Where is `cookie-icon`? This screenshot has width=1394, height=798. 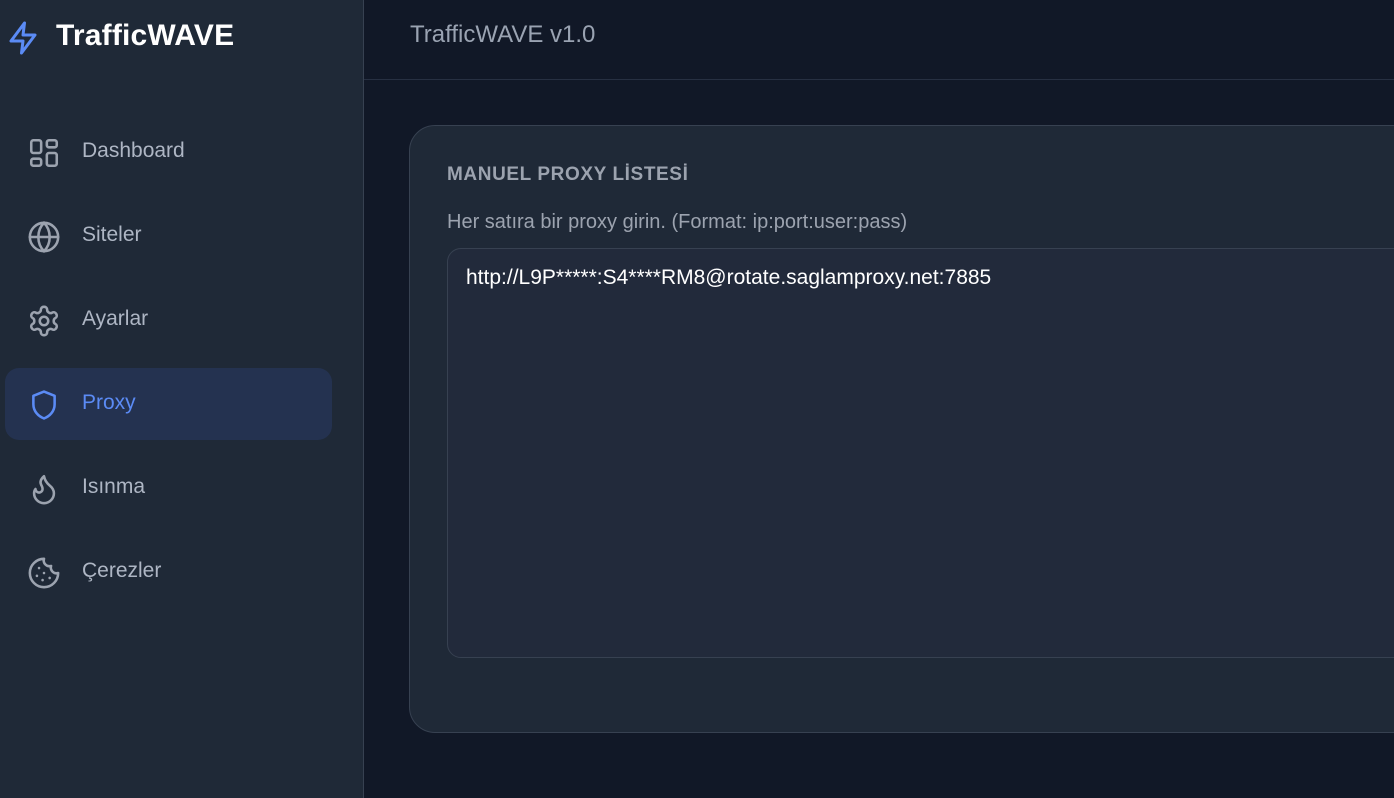 cookie-icon is located at coordinates (44, 573).